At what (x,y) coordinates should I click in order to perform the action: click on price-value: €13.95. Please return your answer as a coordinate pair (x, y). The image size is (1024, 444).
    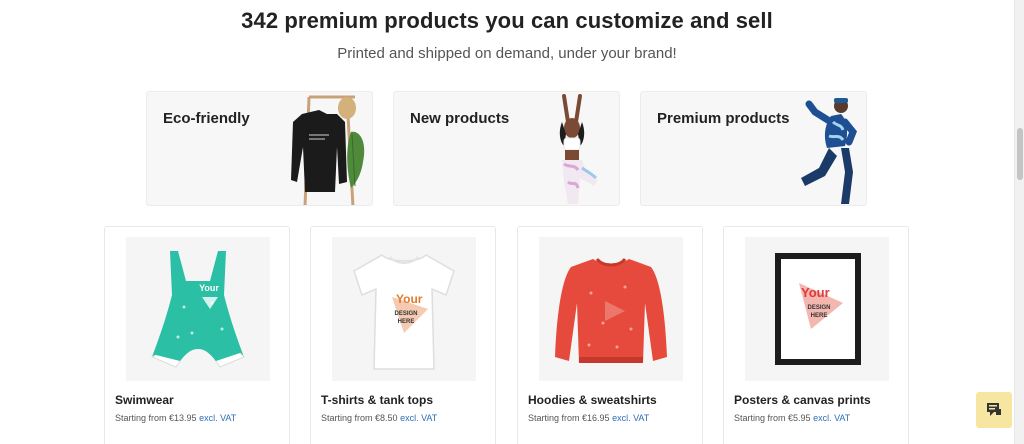
    Looking at the image, I should click on (183, 418).